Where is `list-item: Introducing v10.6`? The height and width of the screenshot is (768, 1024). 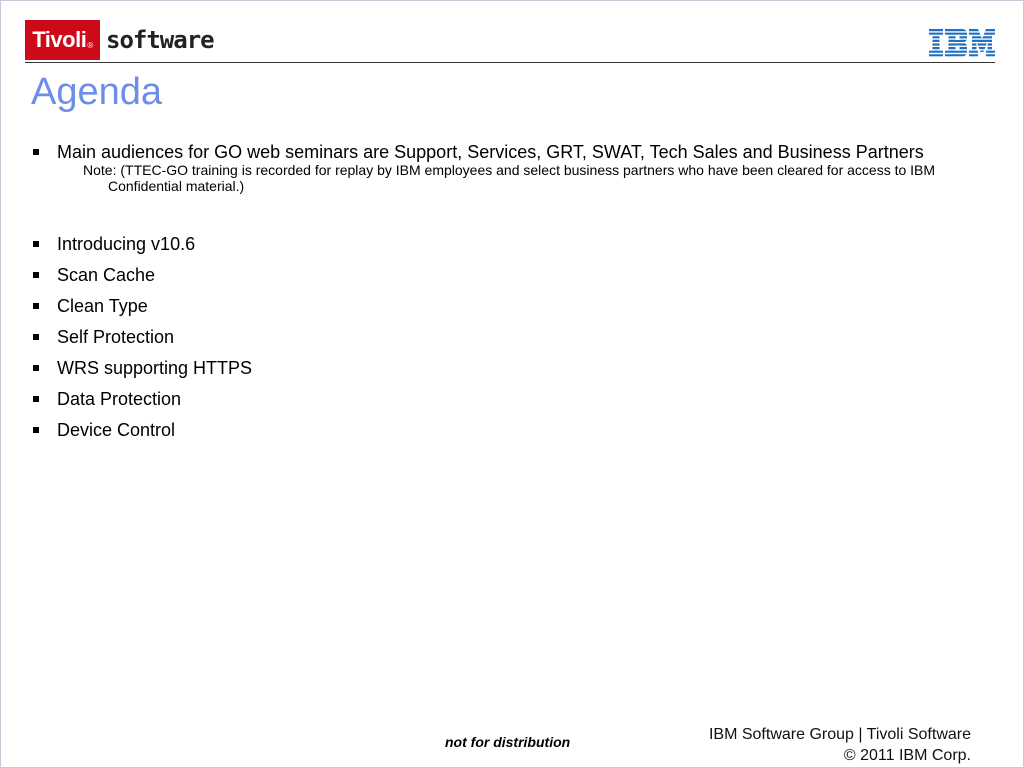
list-item: Introducing v10.6 is located at coordinates (496, 244).